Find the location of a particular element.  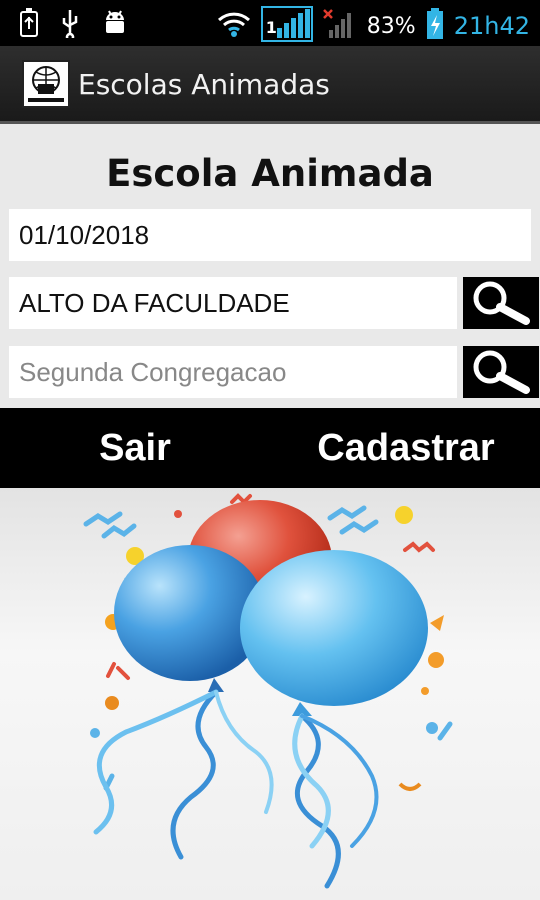

action-bar: Escolas Animadas is located at coordinates (270, 85).